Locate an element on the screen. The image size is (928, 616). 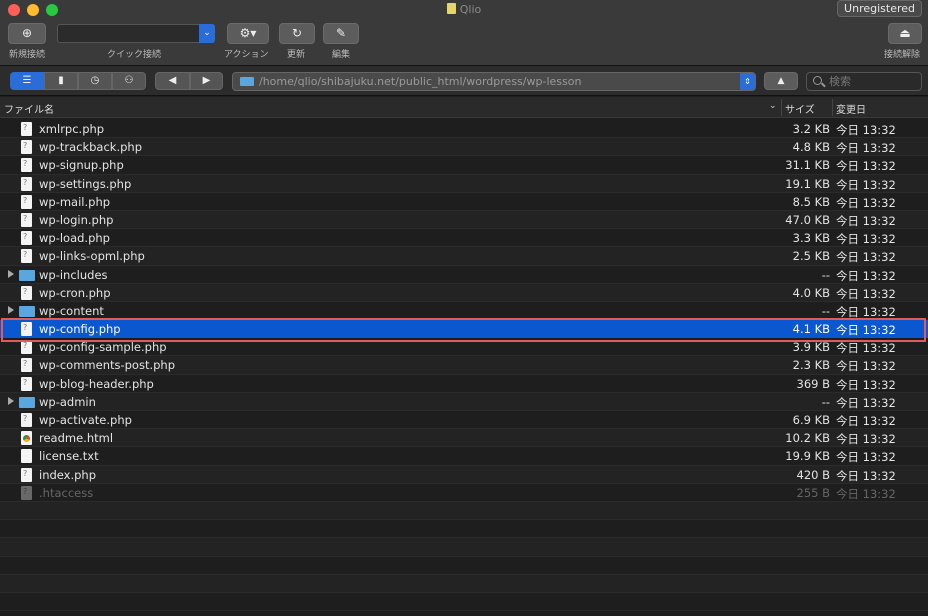
chevron-updown-icon: ⇕ is located at coordinates (747, 81).